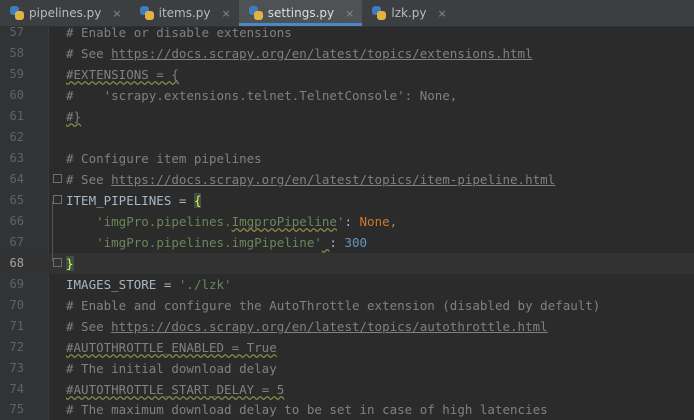  What do you see at coordinates (347, 32) in the screenshot?
I see `code-line: 57 # Enable or disable extensions` at bounding box center [347, 32].